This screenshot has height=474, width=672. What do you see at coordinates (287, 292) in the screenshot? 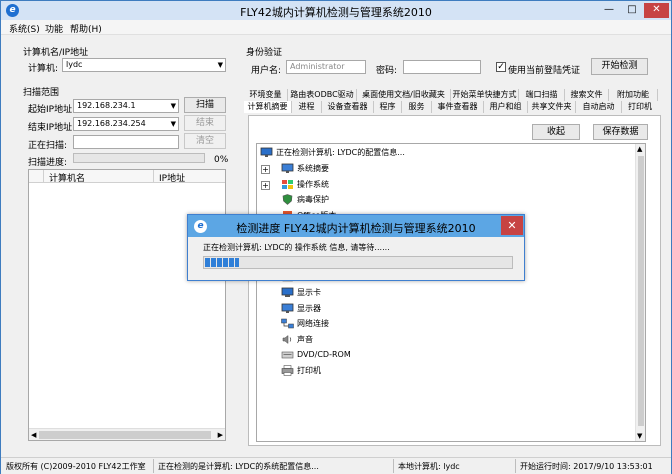
I see `display-card-icon` at bounding box center [287, 292].